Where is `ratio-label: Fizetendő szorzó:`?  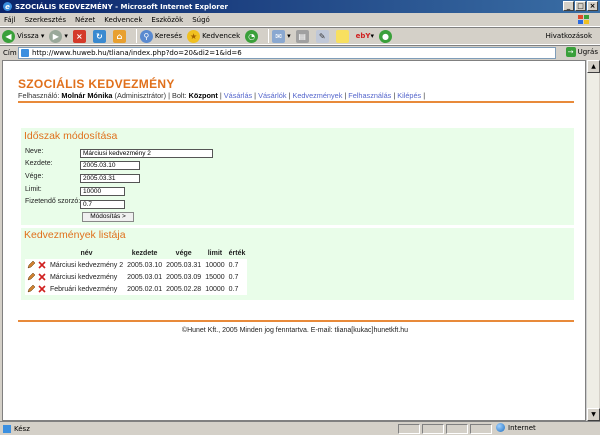 ratio-label: Fizetendő szorzó: is located at coordinates (53, 201).